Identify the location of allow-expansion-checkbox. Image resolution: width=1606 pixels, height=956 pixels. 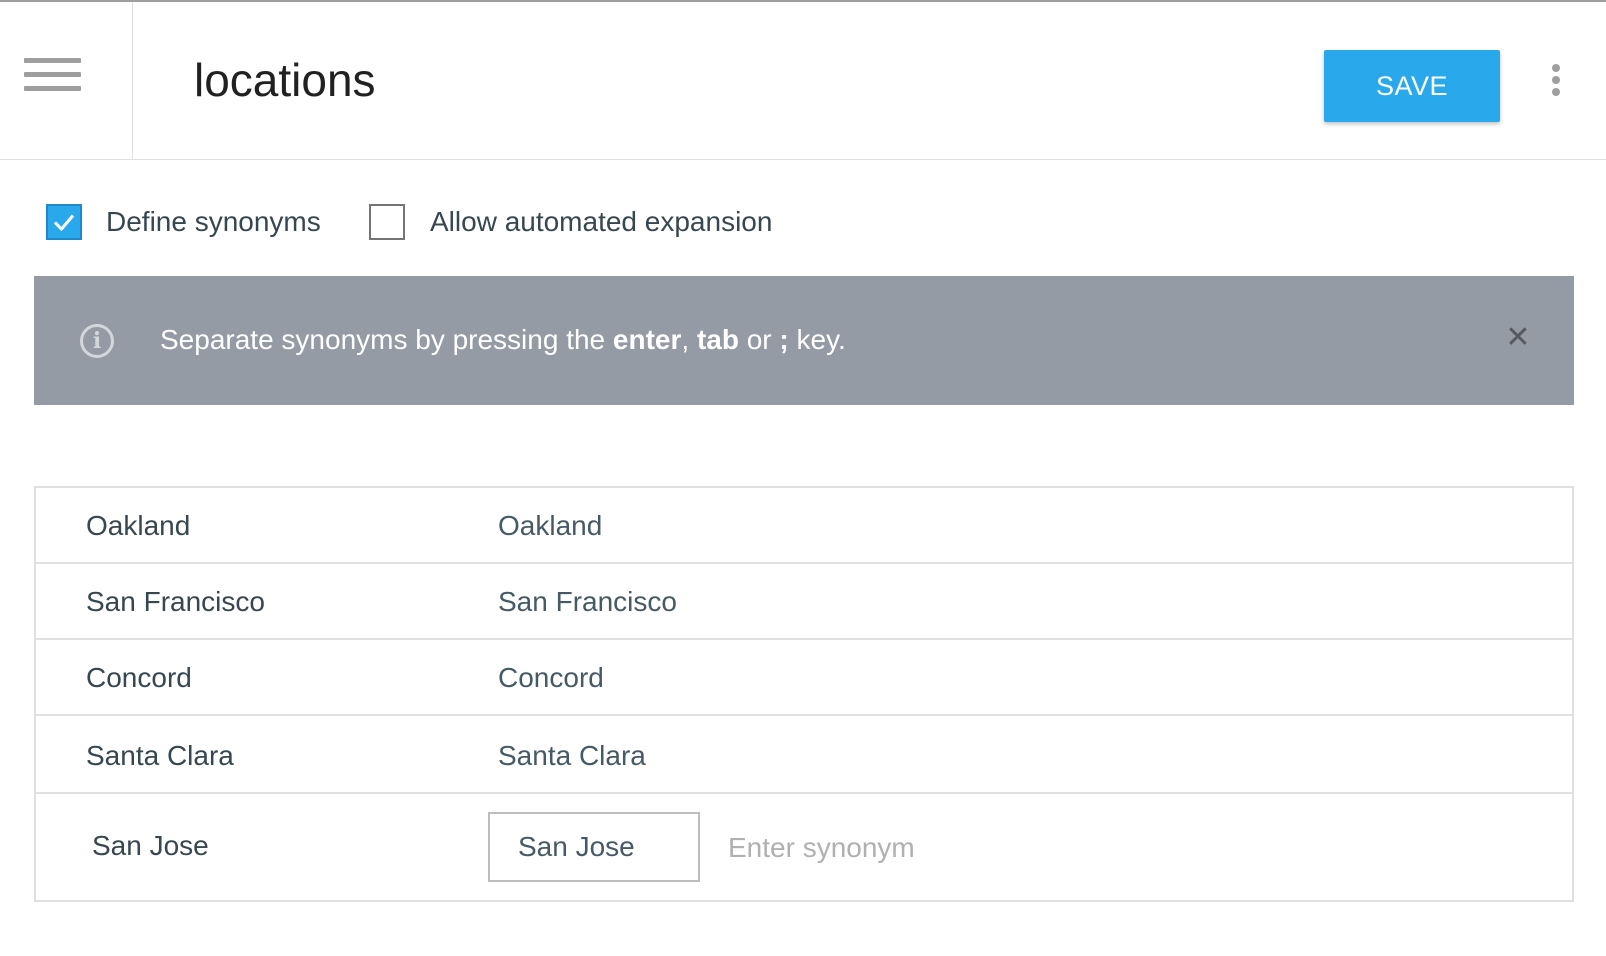
(387, 222).